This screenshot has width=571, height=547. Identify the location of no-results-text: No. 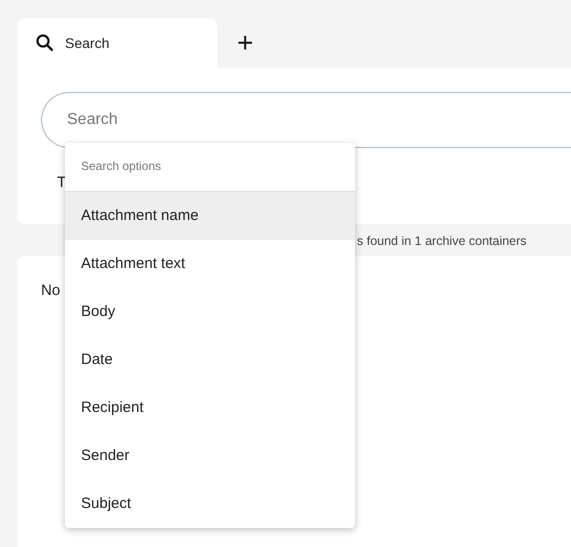
(51, 290).